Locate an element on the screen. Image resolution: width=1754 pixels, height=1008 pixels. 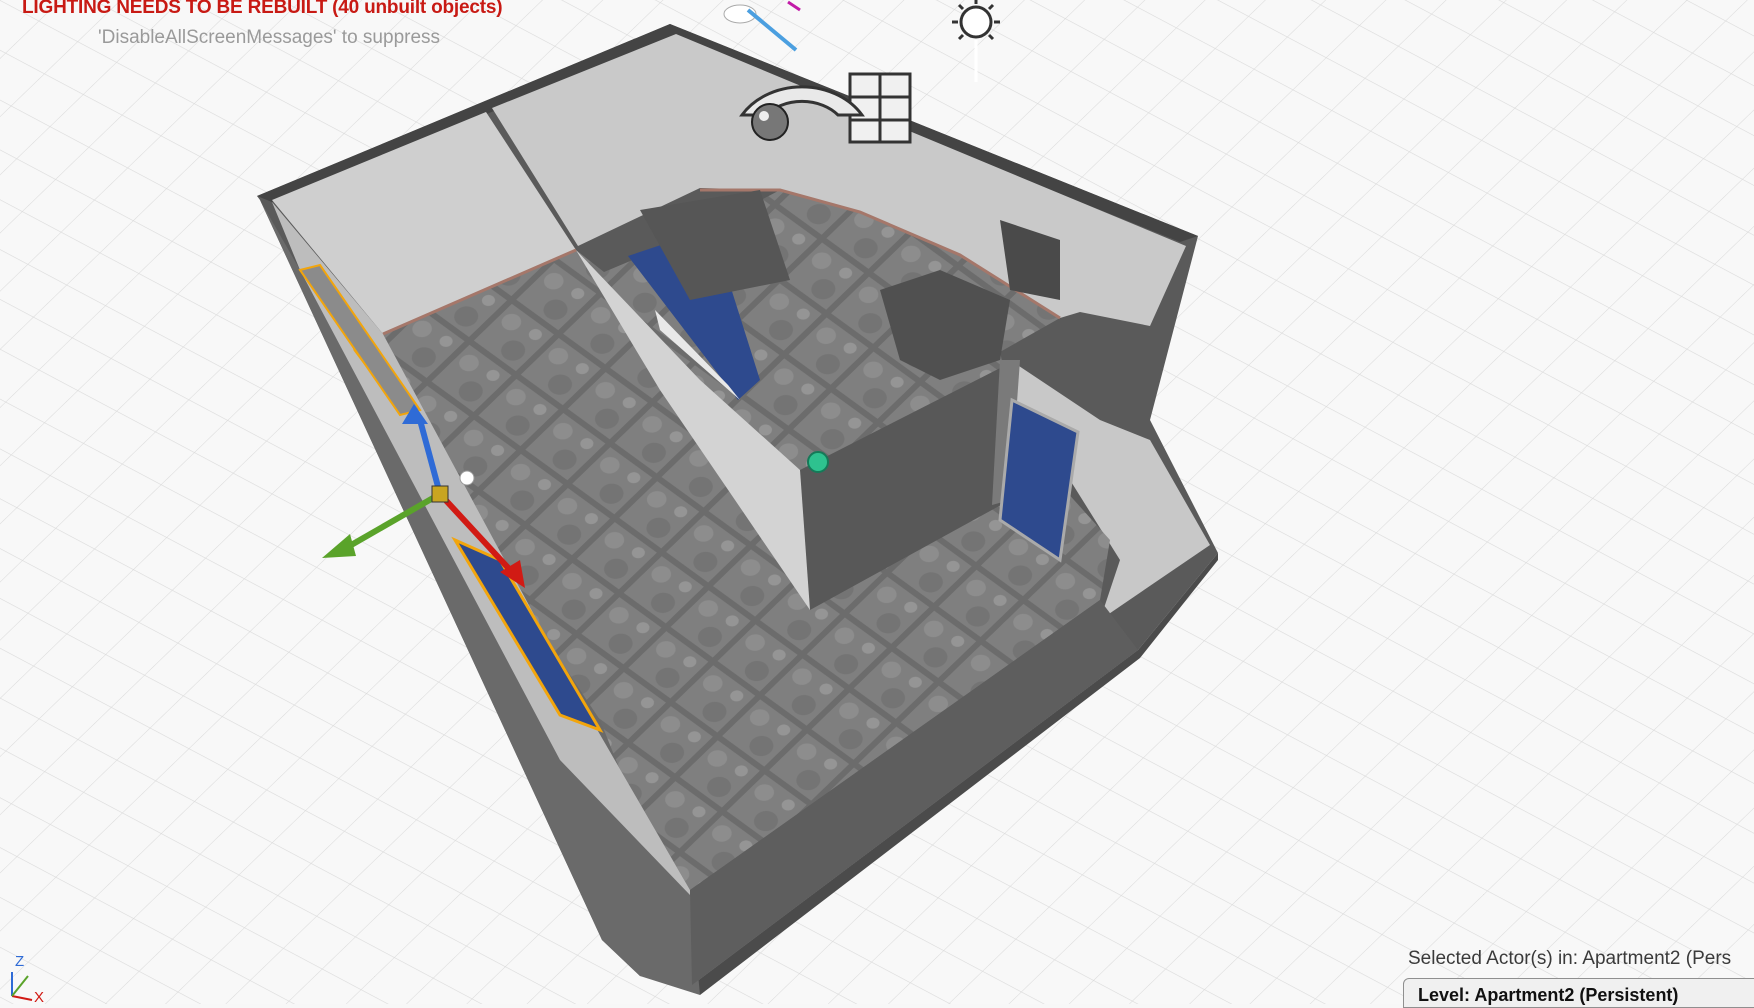
player-start-icon is located at coordinates (818, 462).